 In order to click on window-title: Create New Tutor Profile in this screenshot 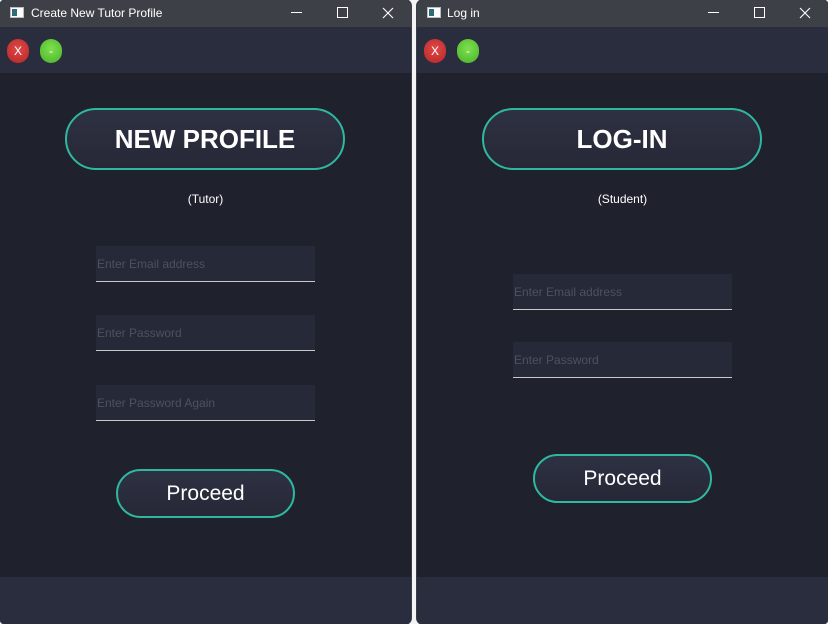, I will do `click(97, 13)`.